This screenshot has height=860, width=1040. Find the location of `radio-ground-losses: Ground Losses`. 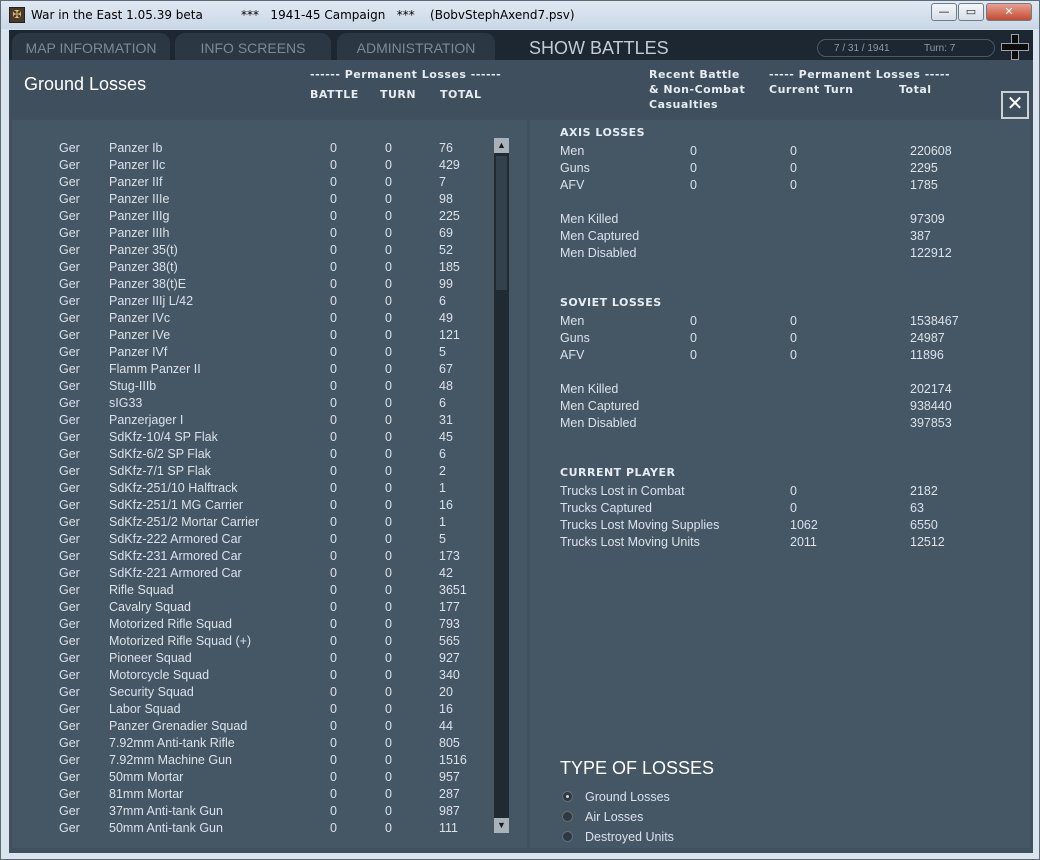

radio-ground-losses: Ground Losses is located at coordinates (710, 797).